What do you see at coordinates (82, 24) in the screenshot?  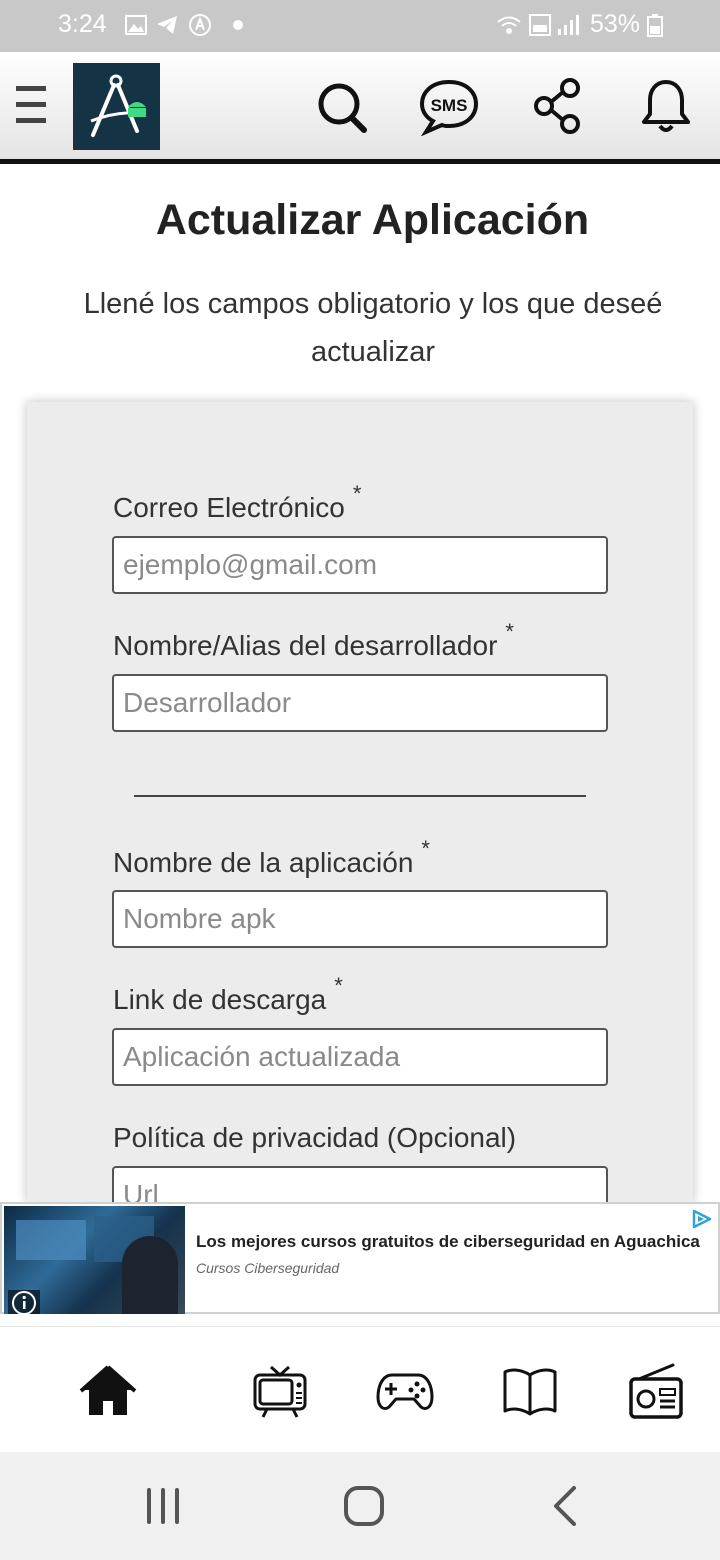 I see `status-time: 3:24` at bounding box center [82, 24].